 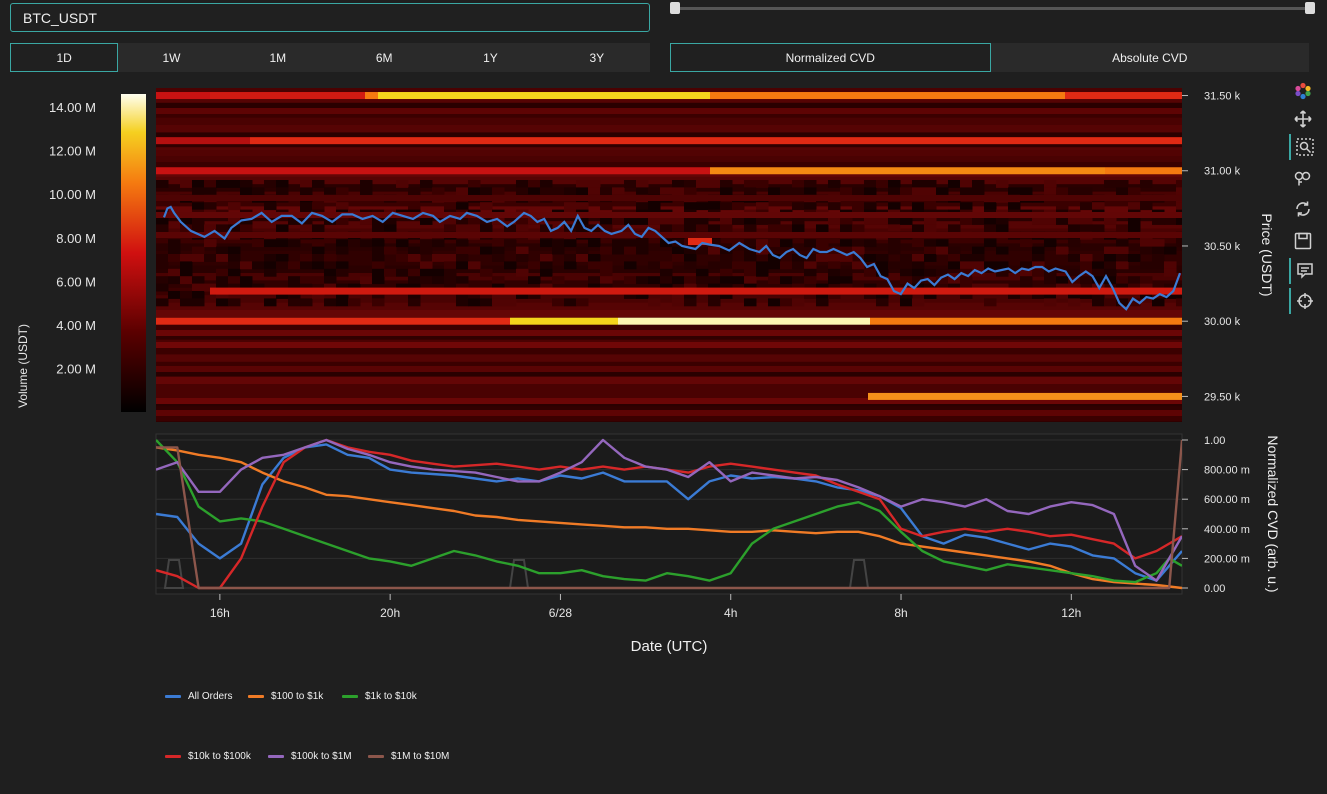 What do you see at coordinates (379, 696) in the screenshot?
I see `legend-item-1k-to-10k: $1k to $10k` at bounding box center [379, 696].